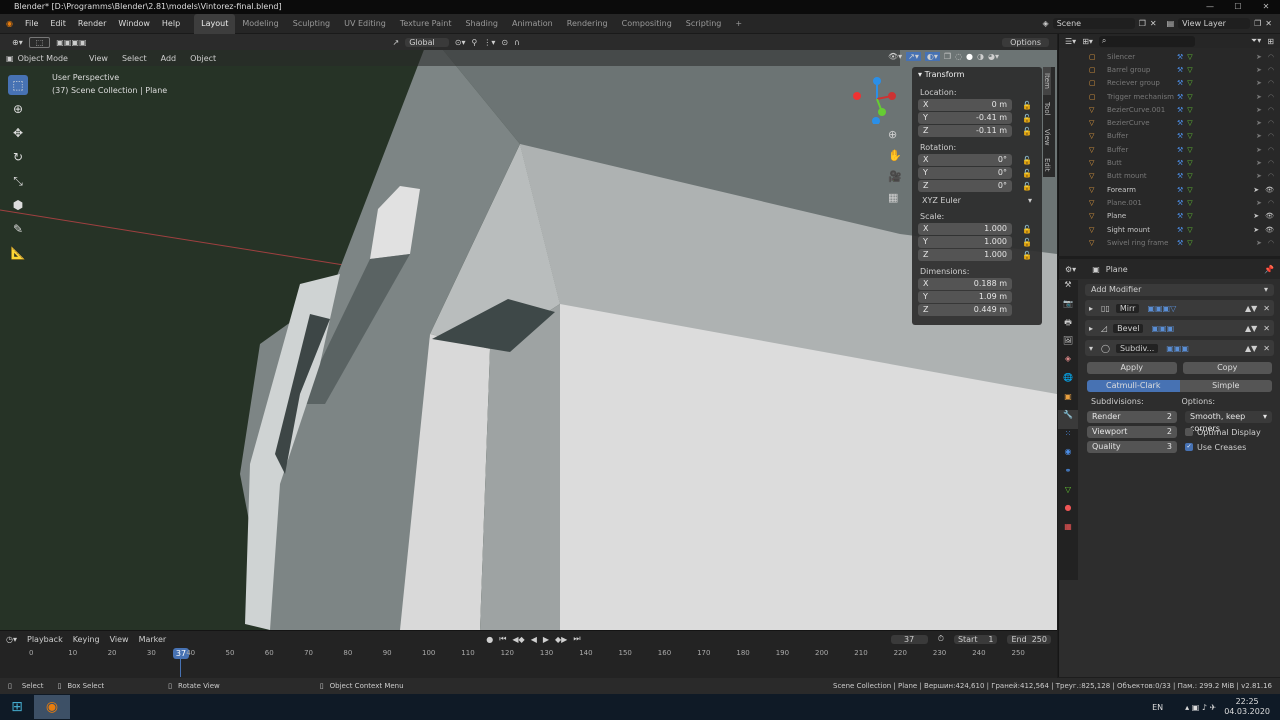 This screenshot has height=720, width=1280. Describe the element at coordinates (17, 42) in the screenshot. I see `editor-type-icon: ⊕▾` at that location.